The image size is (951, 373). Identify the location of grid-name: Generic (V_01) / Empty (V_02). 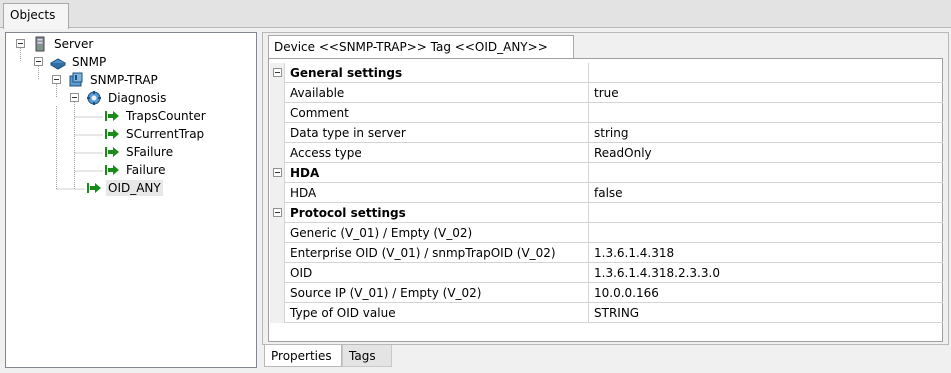
(437, 233).